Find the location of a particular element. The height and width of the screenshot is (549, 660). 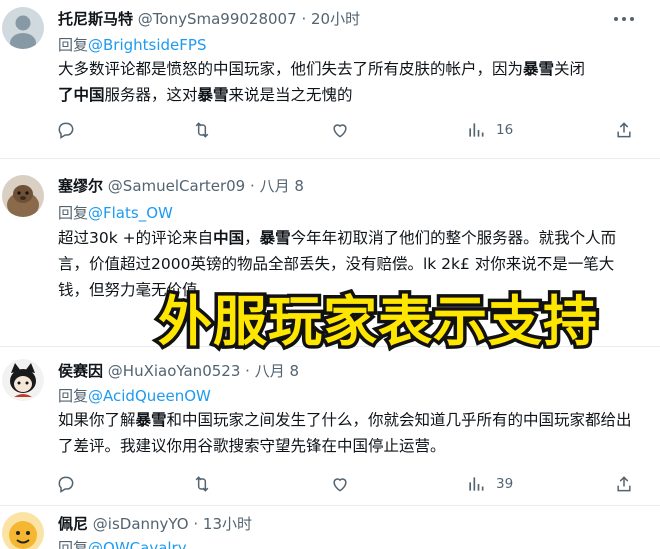

action-bar: 16 is located at coordinates (346, 130).